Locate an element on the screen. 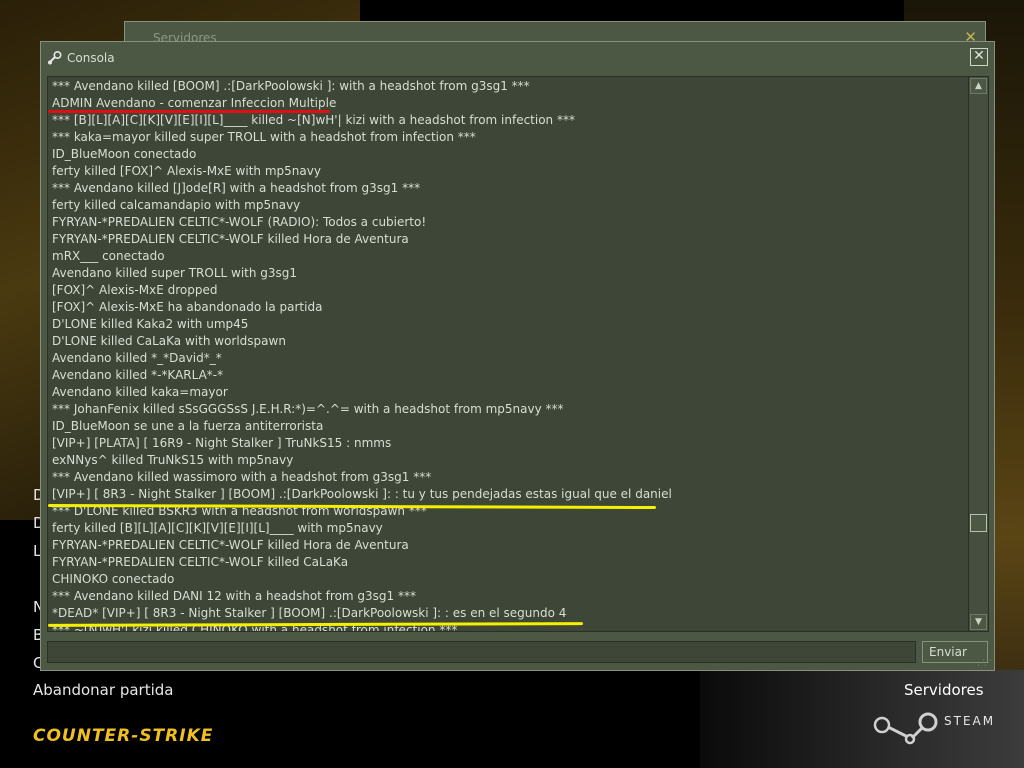 The height and width of the screenshot is (768, 1024). console-log-line: CHINOKO conectado is located at coordinates (113, 579).